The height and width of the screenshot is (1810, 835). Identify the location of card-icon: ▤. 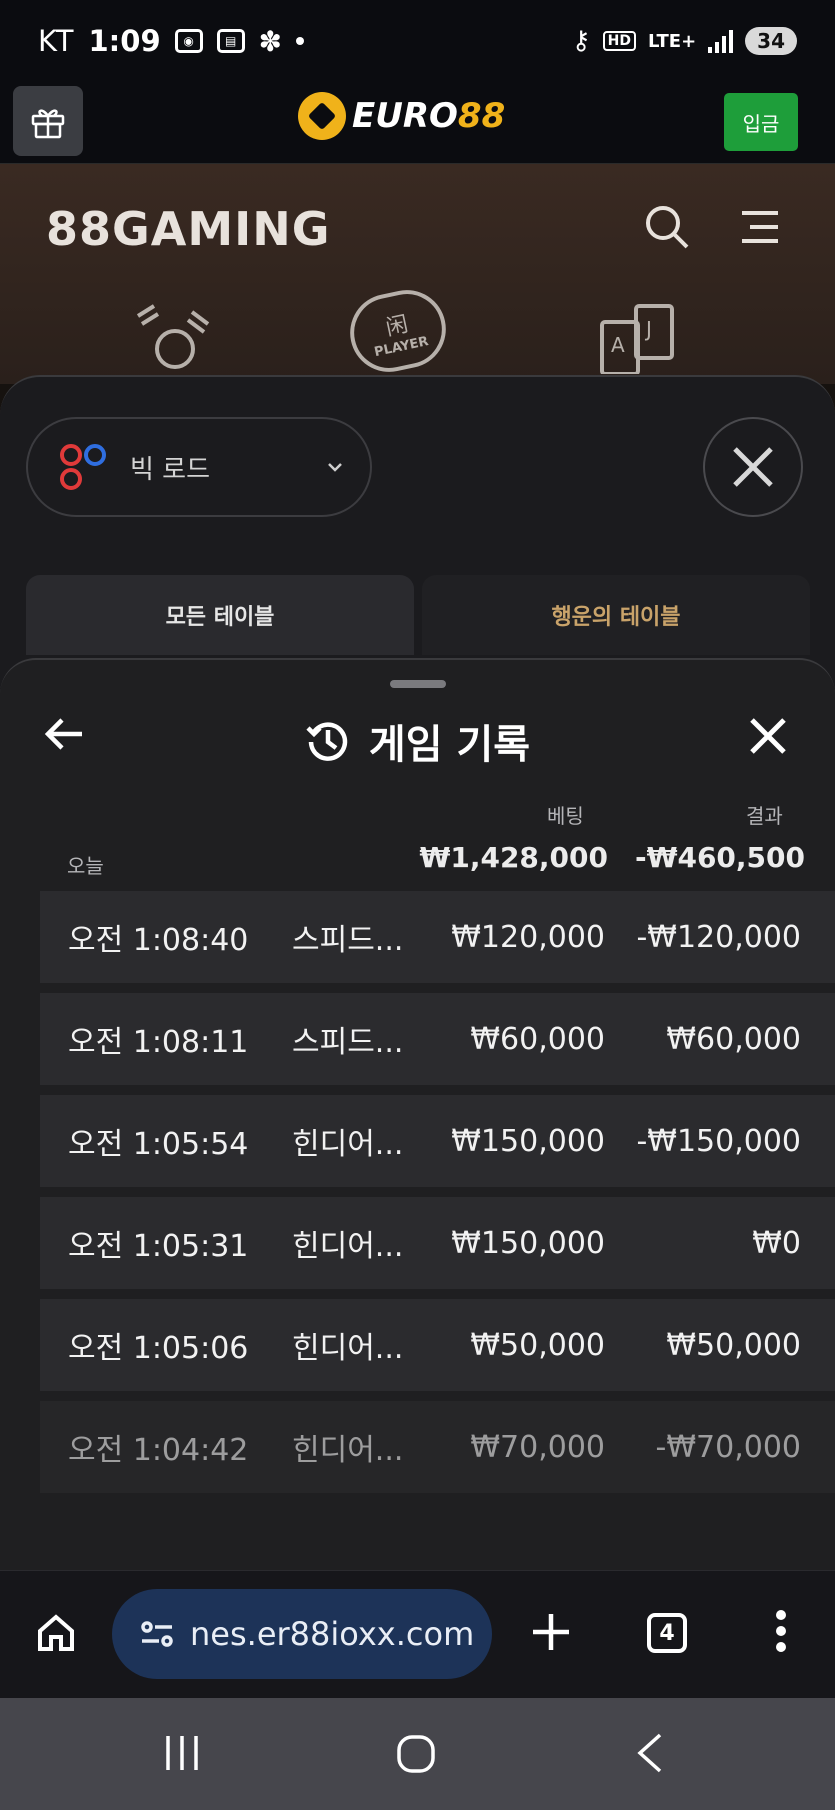
(230, 41).